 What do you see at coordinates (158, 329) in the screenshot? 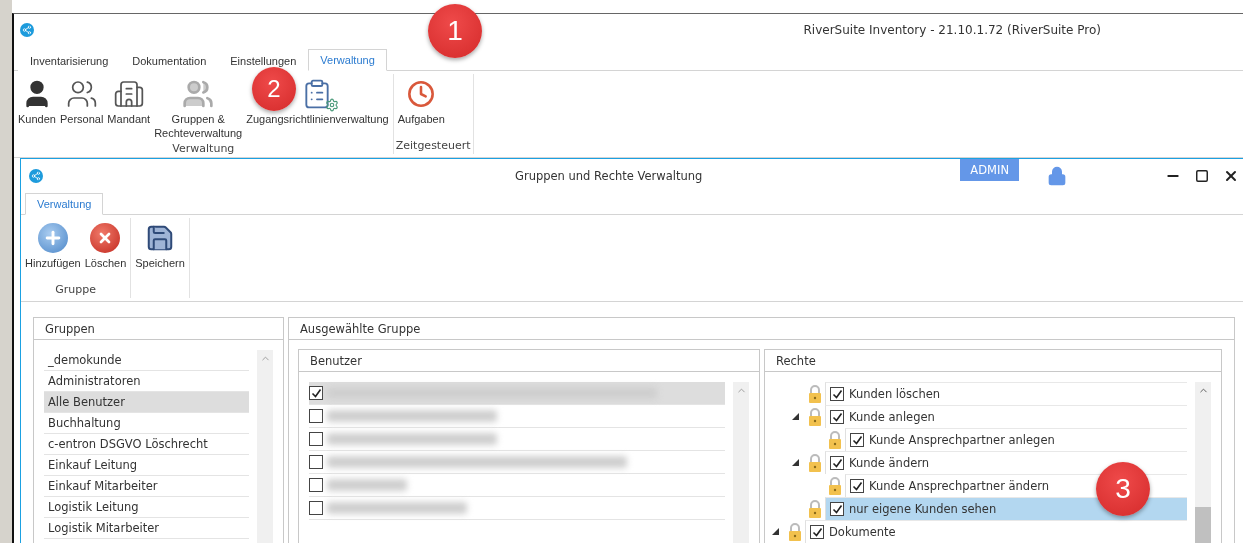
I see `panel-title: Gruppen` at bounding box center [158, 329].